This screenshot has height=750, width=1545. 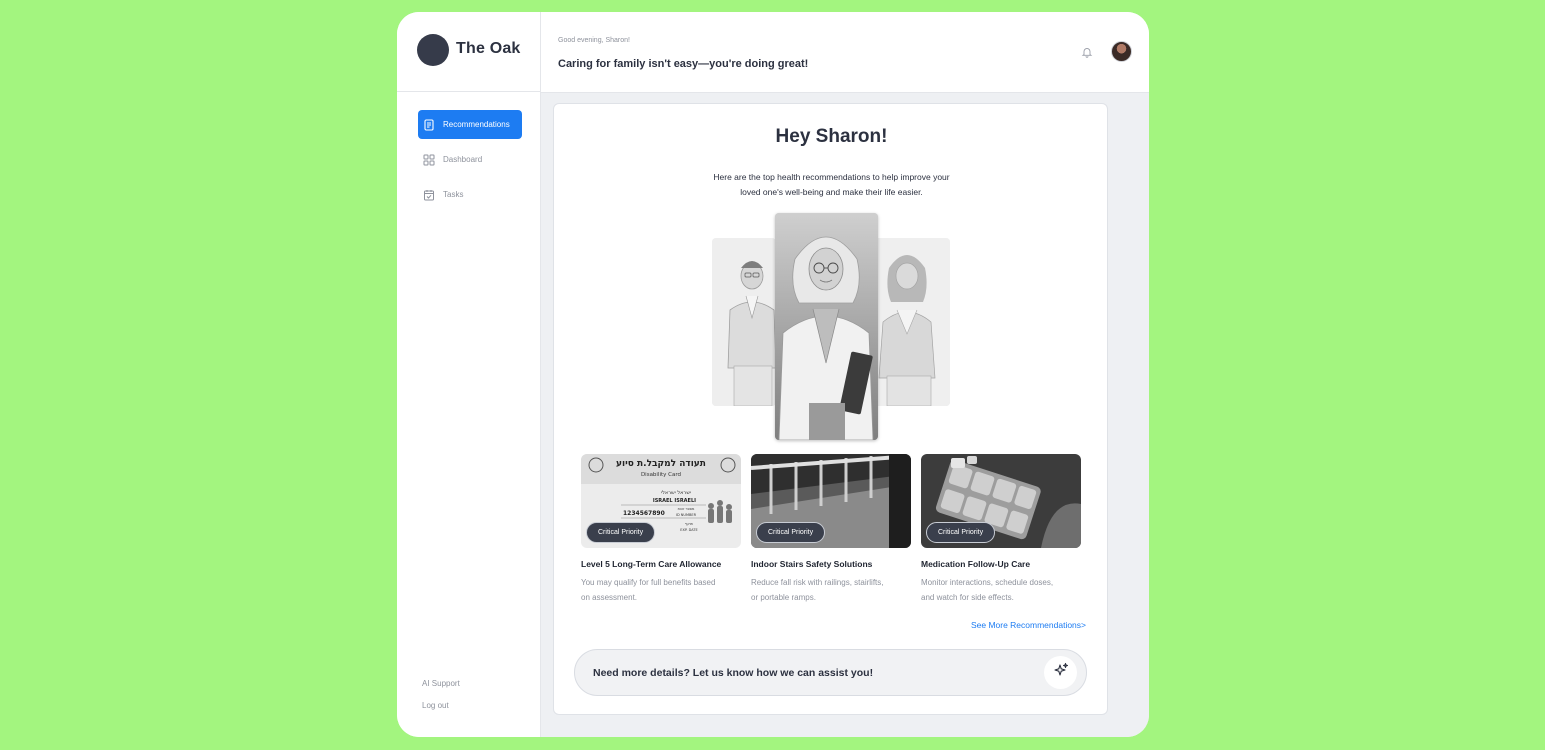 What do you see at coordinates (463, 159) in the screenshot?
I see `sidebar-item-label: Dashboard` at bounding box center [463, 159].